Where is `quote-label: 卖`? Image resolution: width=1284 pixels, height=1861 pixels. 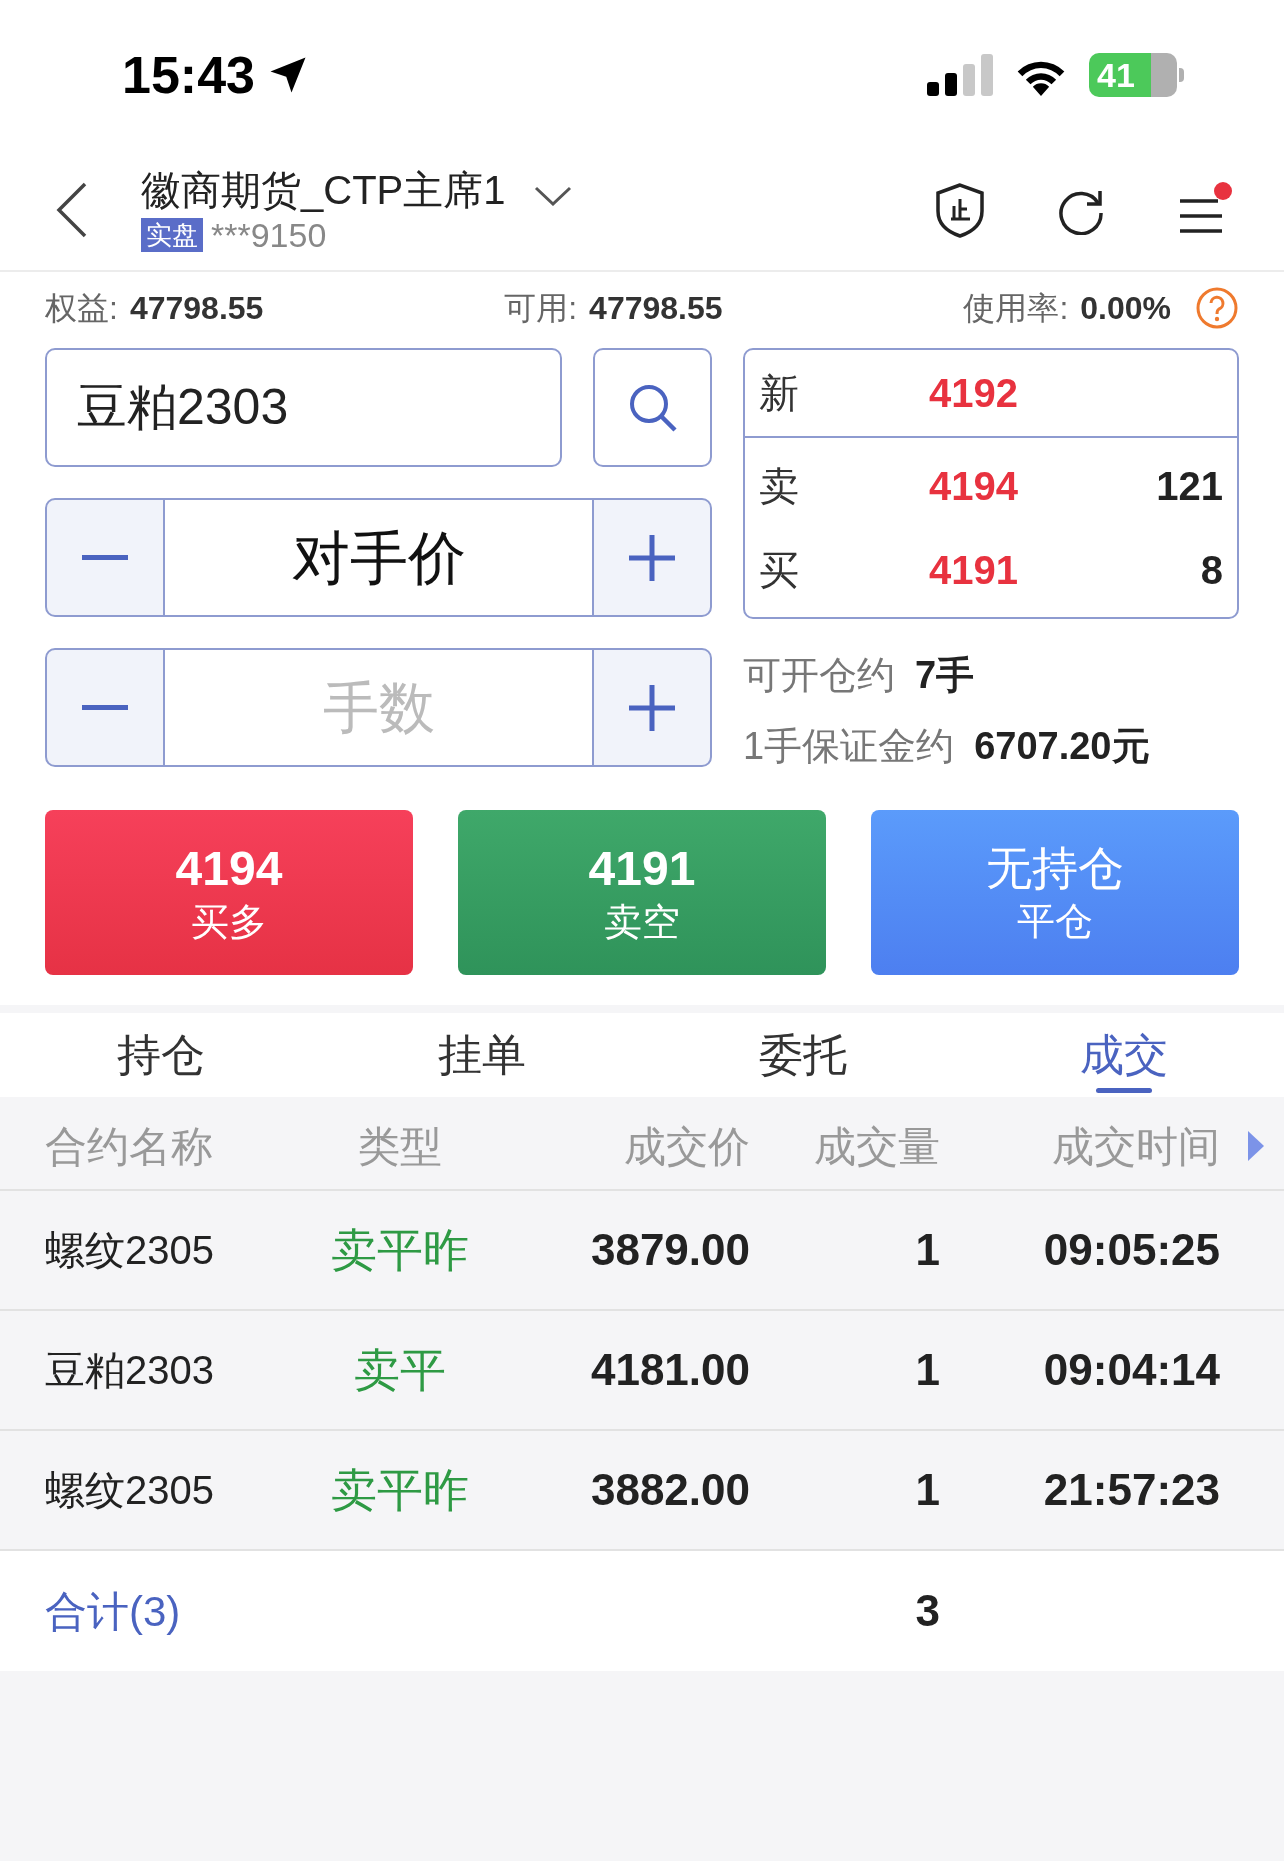
quote-label: 卖 is located at coordinates (779, 486).